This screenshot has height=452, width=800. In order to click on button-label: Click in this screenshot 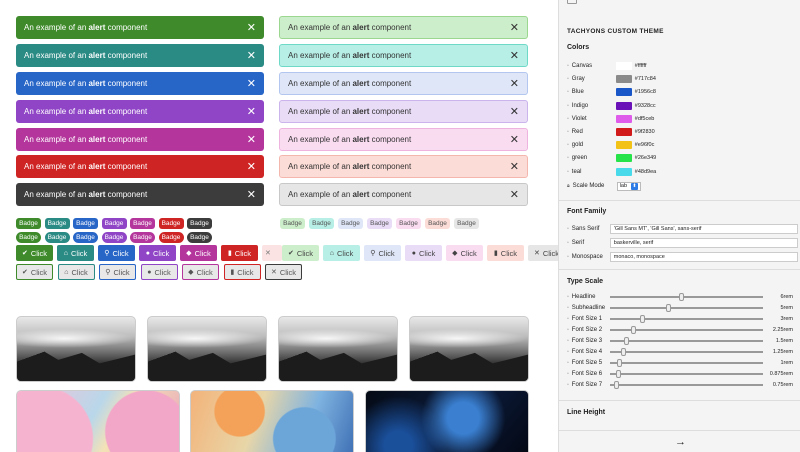, I will do `click(386, 253)`.